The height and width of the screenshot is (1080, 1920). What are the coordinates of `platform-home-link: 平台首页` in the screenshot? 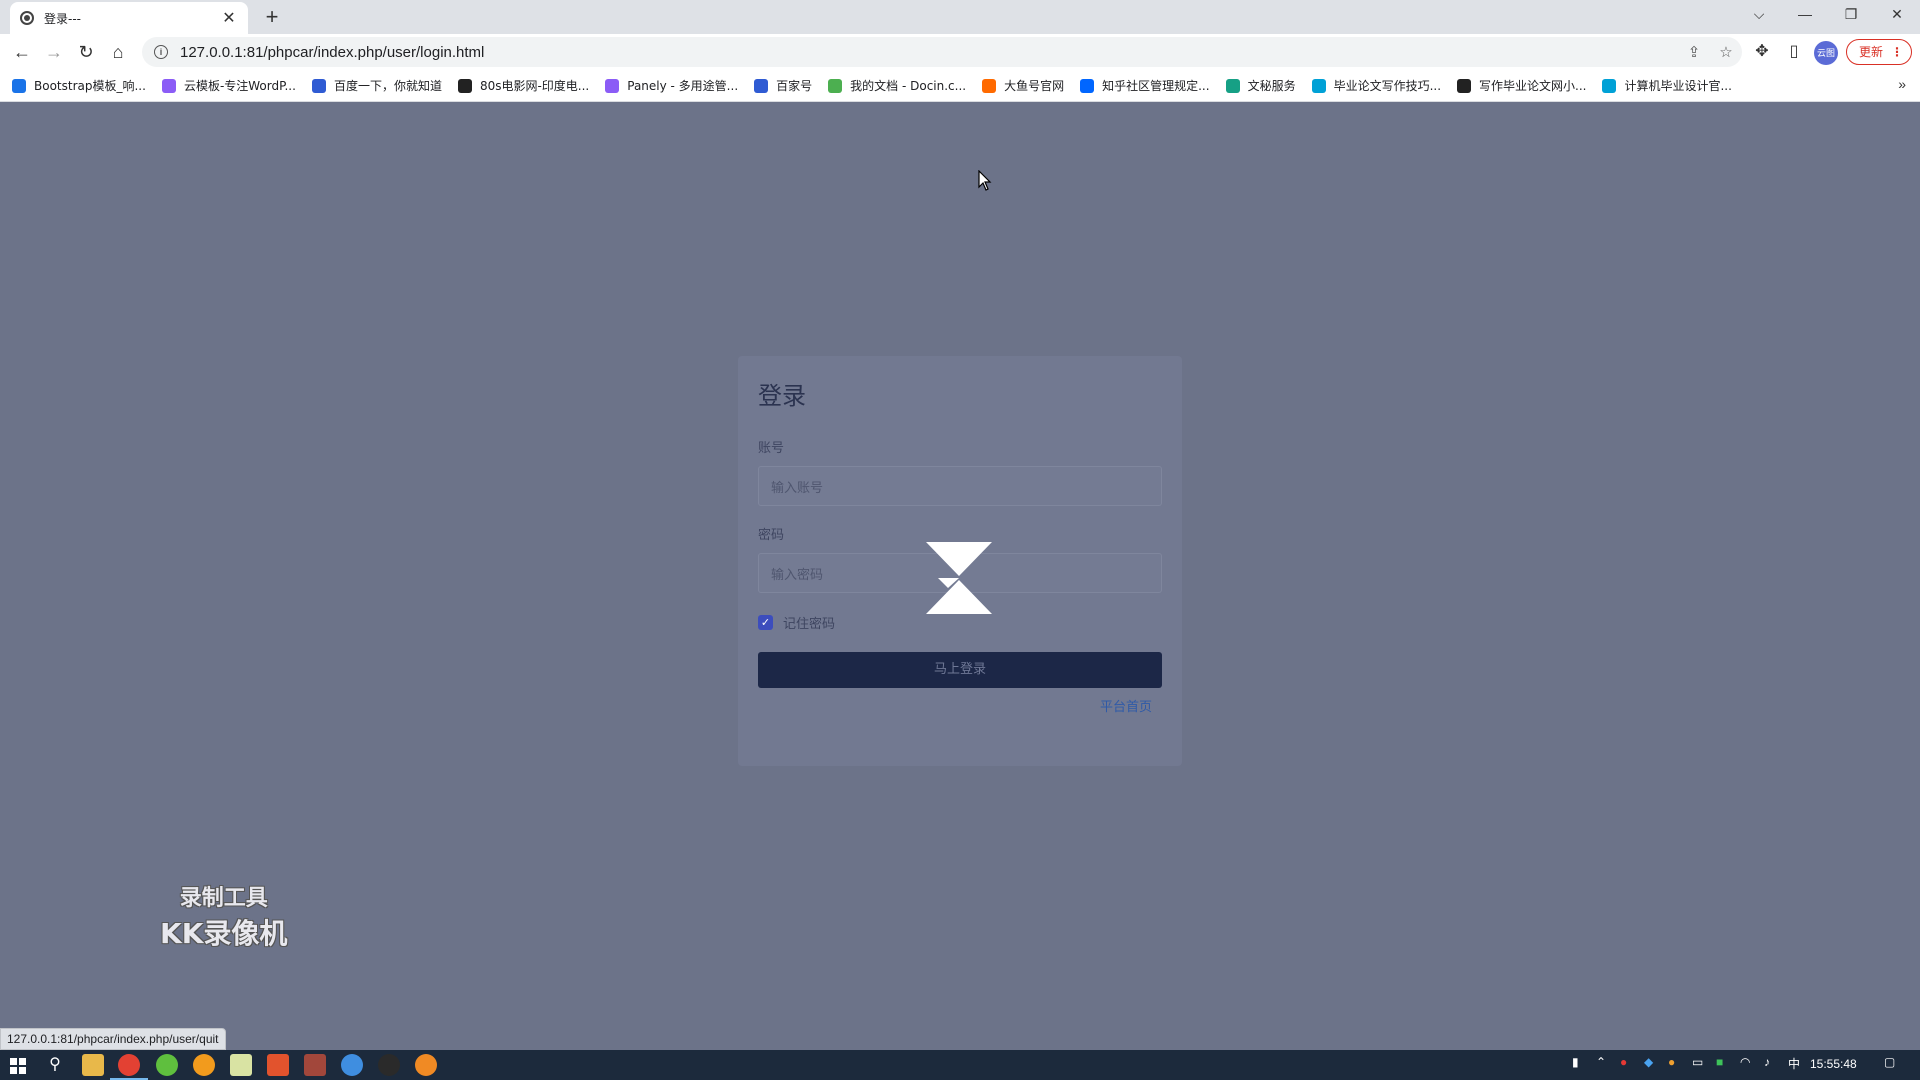 It's located at (1126, 705).